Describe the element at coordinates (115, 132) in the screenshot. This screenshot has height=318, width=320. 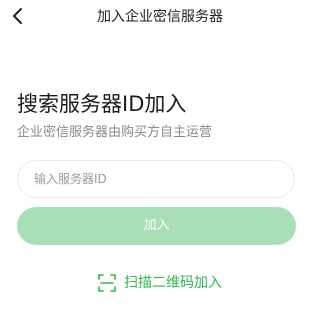
I see `search-subheading: 企业密信服务器由购买方自主运营` at that location.